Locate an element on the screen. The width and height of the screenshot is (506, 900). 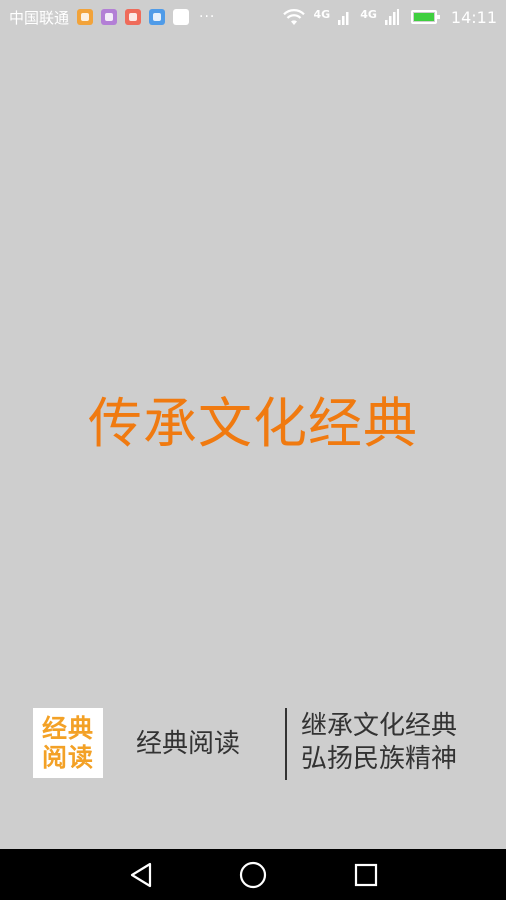
brand-logo-line1: 经典 is located at coordinates (67, 728).